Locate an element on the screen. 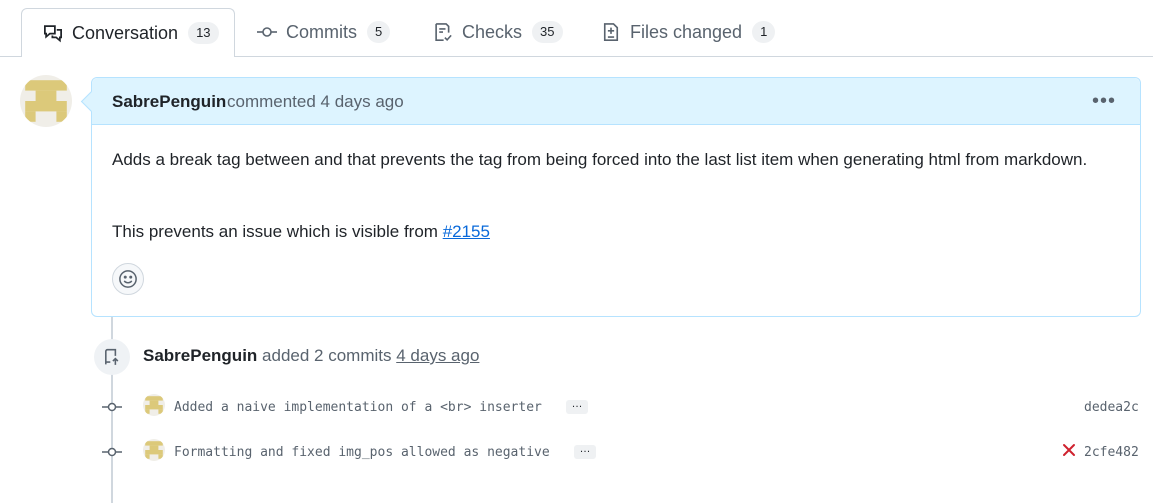  x-fail-icon is located at coordinates (1069, 450).